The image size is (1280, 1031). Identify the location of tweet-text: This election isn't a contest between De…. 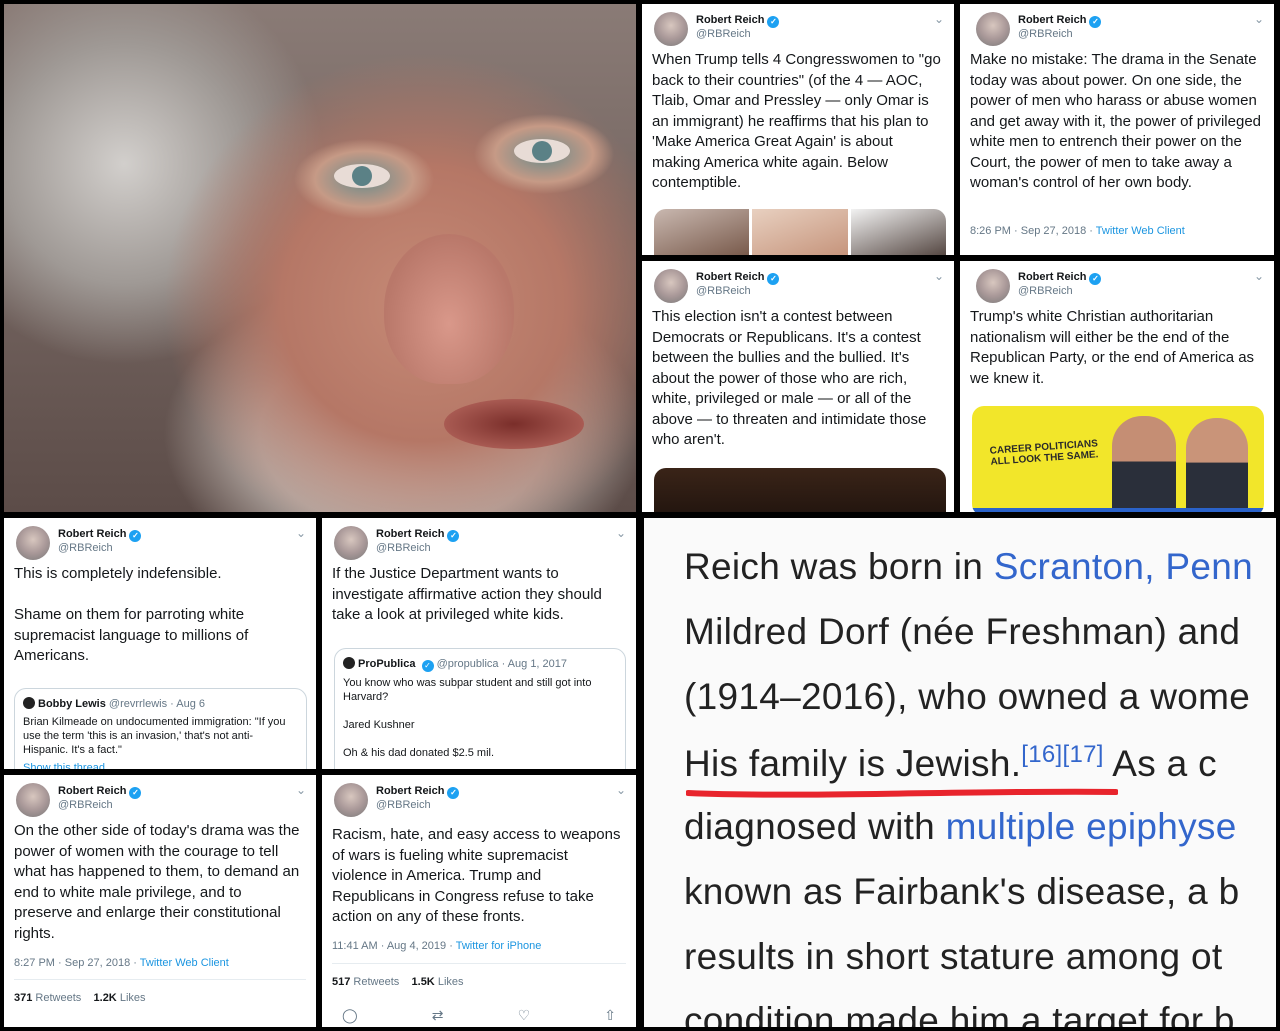
(791, 378).